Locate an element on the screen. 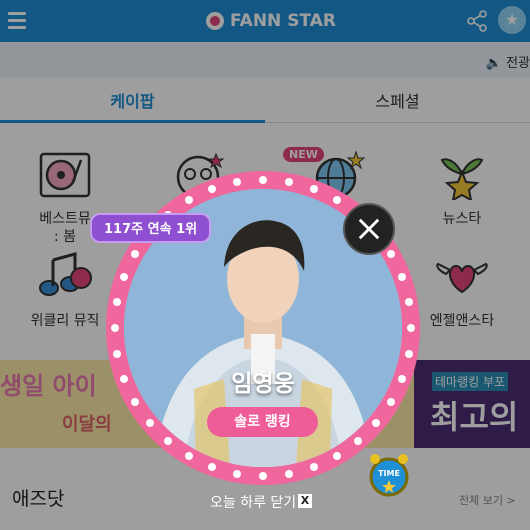 The image size is (530, 530). close-icon is located at coordinates (369, 229).